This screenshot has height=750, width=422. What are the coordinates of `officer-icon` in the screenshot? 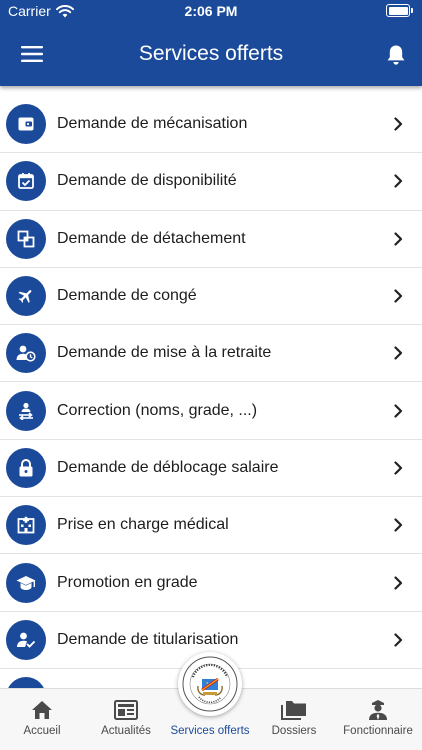 It's located at (378, 710).